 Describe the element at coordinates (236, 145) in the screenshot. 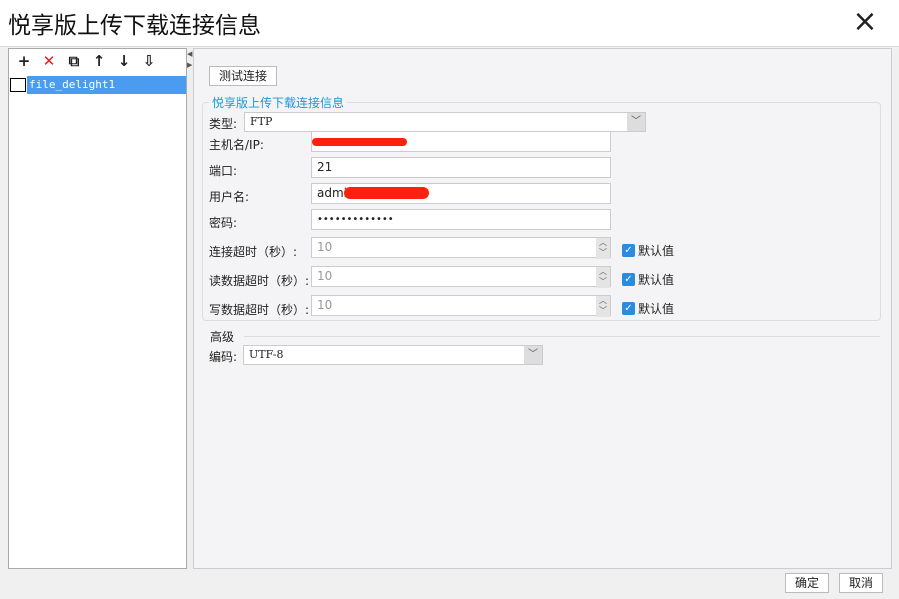

I see `host-label: 主机名/IP:` at that location.